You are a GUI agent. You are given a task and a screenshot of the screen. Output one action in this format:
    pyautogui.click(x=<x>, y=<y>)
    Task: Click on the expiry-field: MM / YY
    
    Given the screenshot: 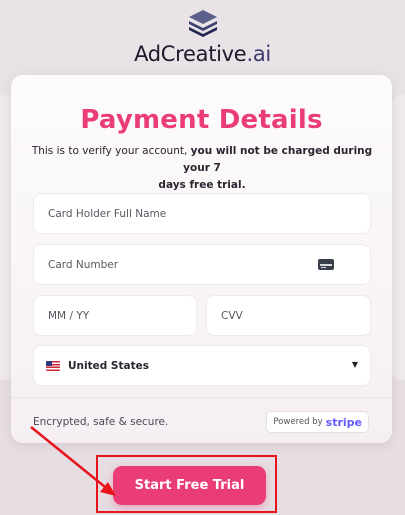 What is the action you would take?
    pyautogui.click(x=115, y=315)
    